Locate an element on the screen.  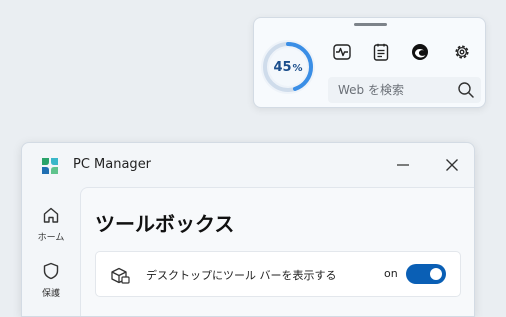
gauge-percent-value: 45 is located at coordinates (282, 67).